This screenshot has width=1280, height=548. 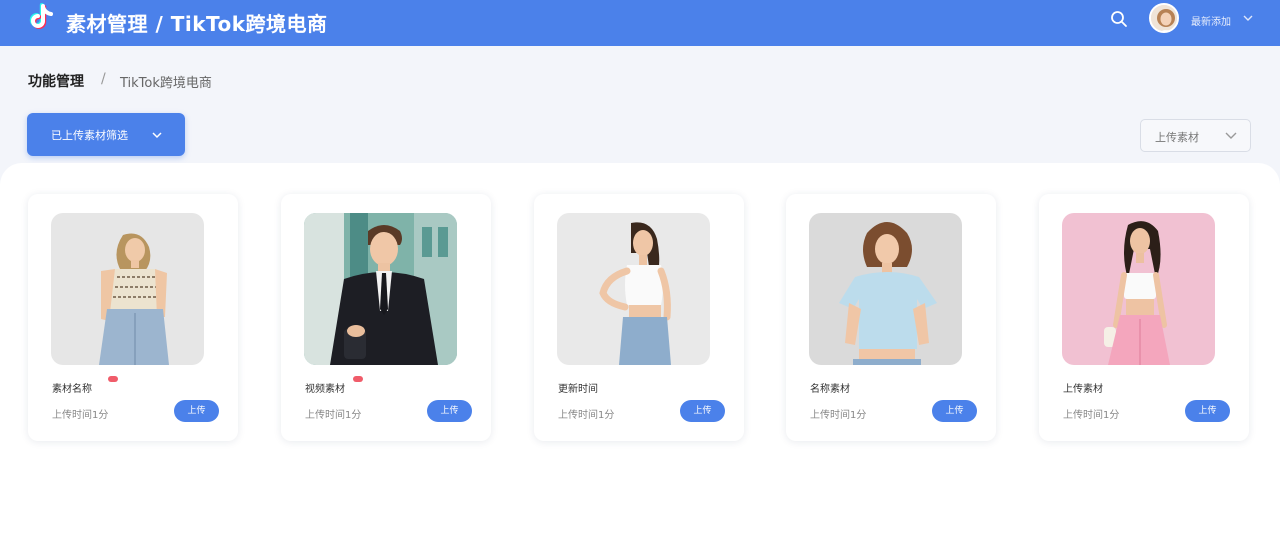 I want to click on material-name: 更新时间, so click(x=578, y=389).